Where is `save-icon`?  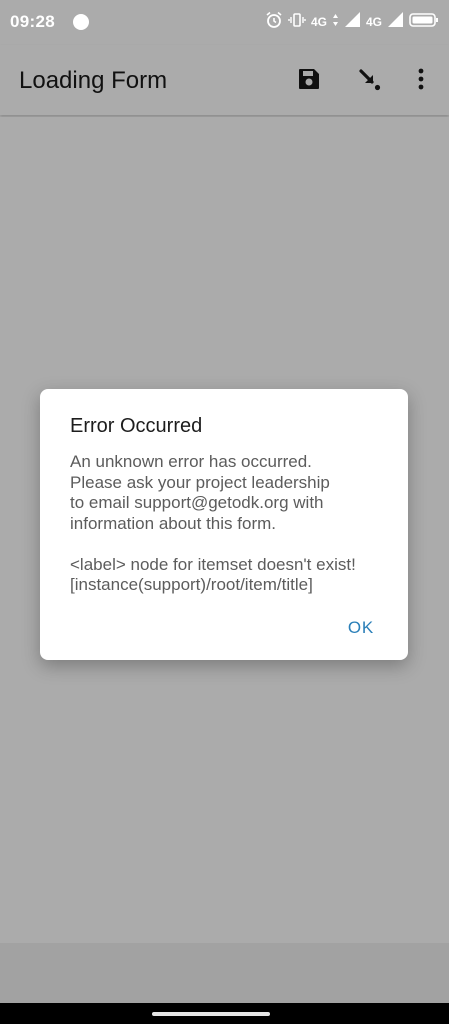
save-icon is located at coordinates (309, 81).